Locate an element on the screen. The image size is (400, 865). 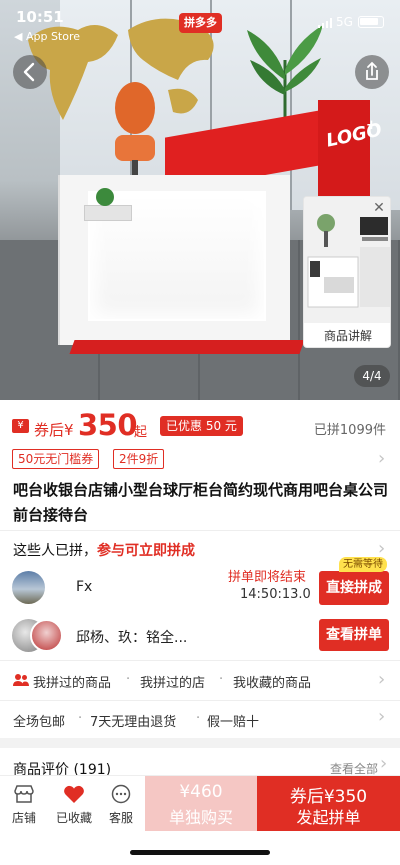
status-time: 10:51 is located at coordinates (40, 17).